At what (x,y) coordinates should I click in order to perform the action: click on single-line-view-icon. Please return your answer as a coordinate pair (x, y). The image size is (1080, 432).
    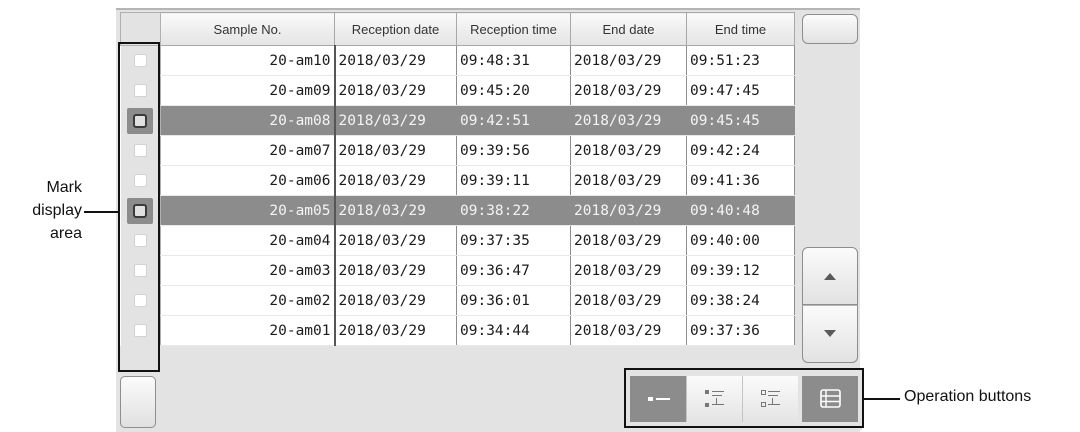
    Looking at the image, I should click on (659, 399).